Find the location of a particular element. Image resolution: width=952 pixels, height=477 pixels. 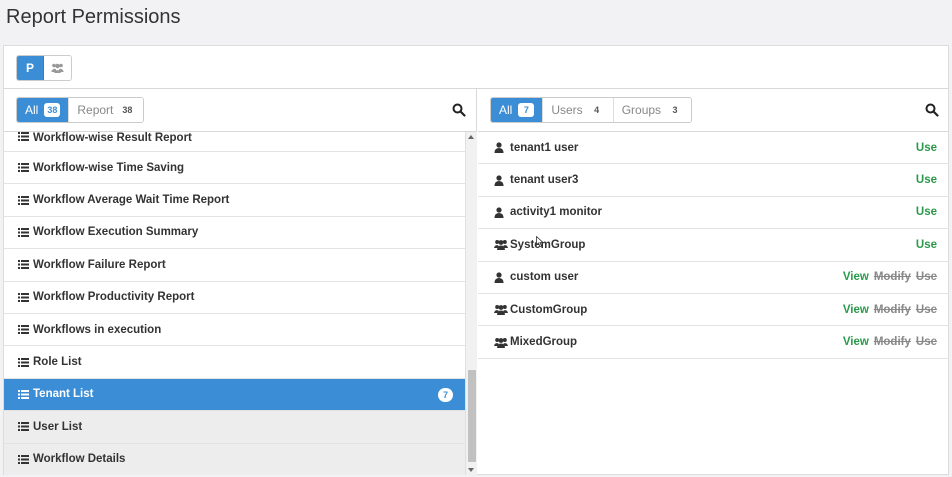

report-list-item: Workflow Failure Report is located at coordinates (234, 265).